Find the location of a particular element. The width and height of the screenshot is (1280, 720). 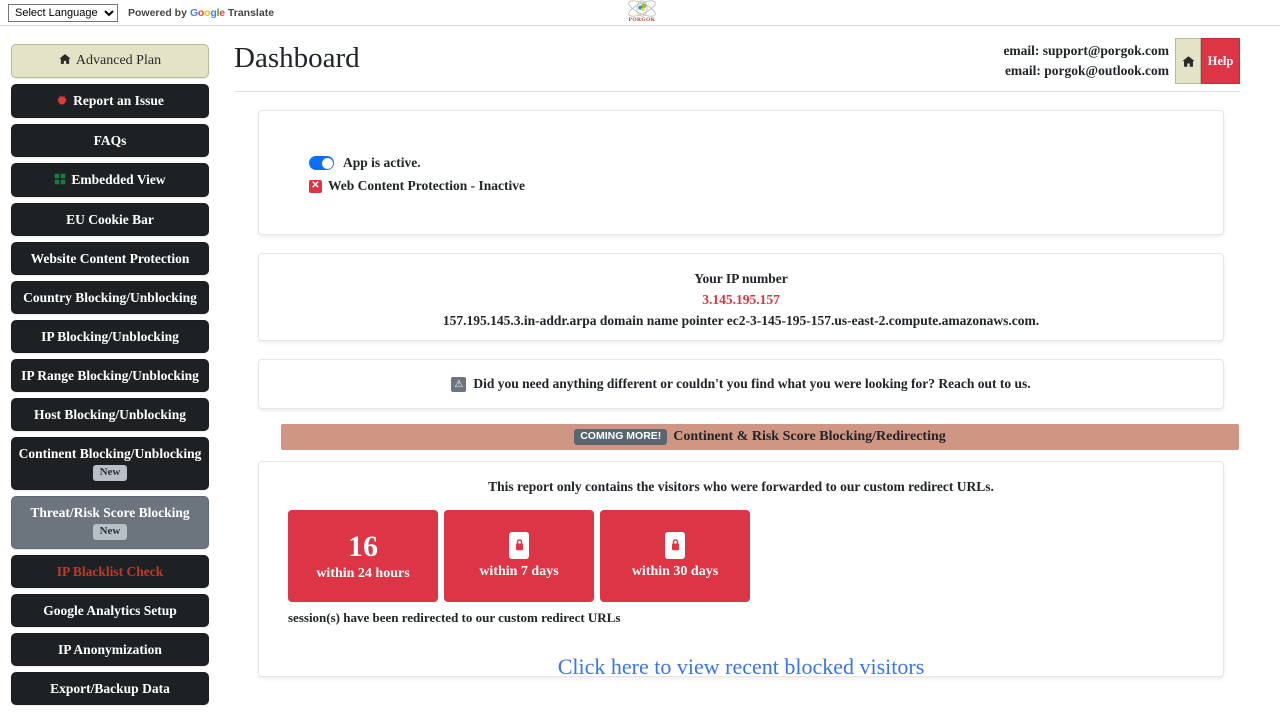

sidebar-item-label: EU Cookie Bar is located at coordinates (110, 219).